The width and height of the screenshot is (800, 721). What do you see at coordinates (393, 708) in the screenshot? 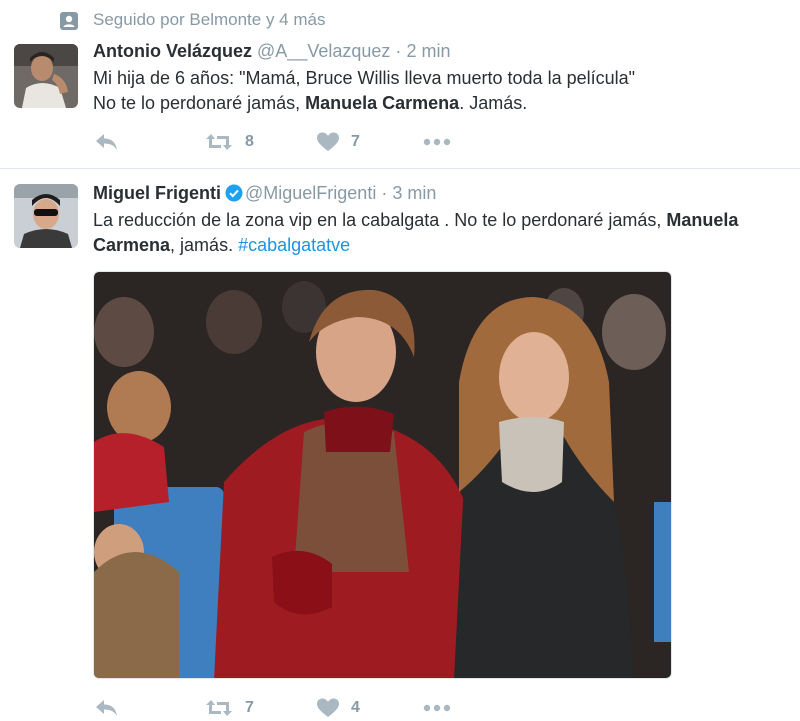
I see `tweet-actions: 7 4` at bounding box center [393, 708].